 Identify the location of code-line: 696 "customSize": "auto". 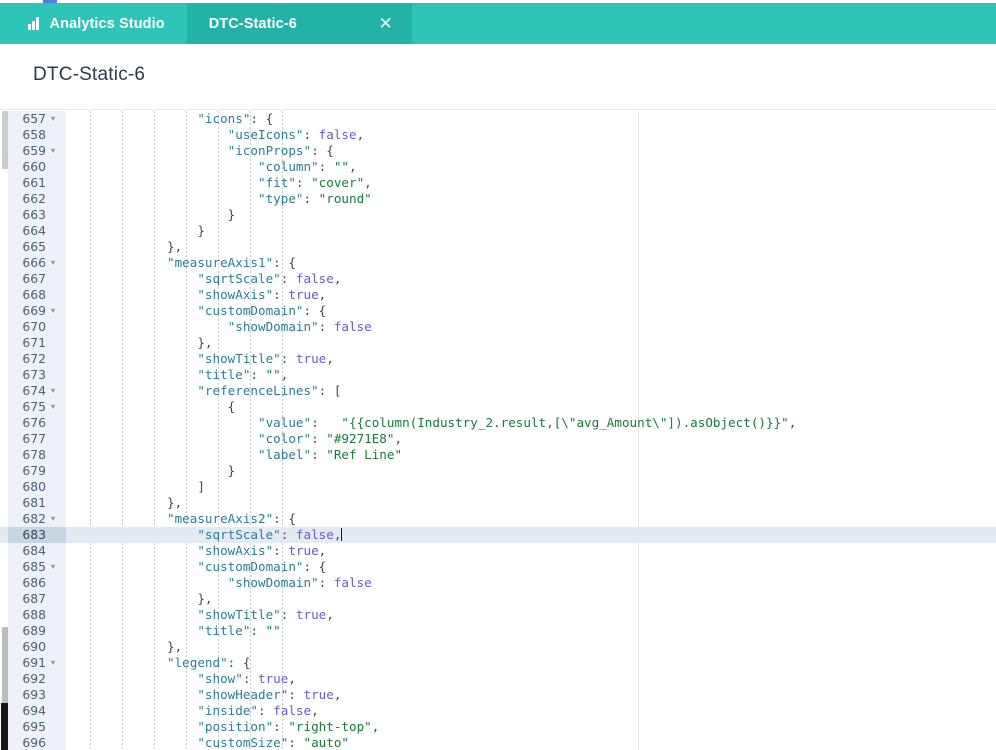
(498, 742).